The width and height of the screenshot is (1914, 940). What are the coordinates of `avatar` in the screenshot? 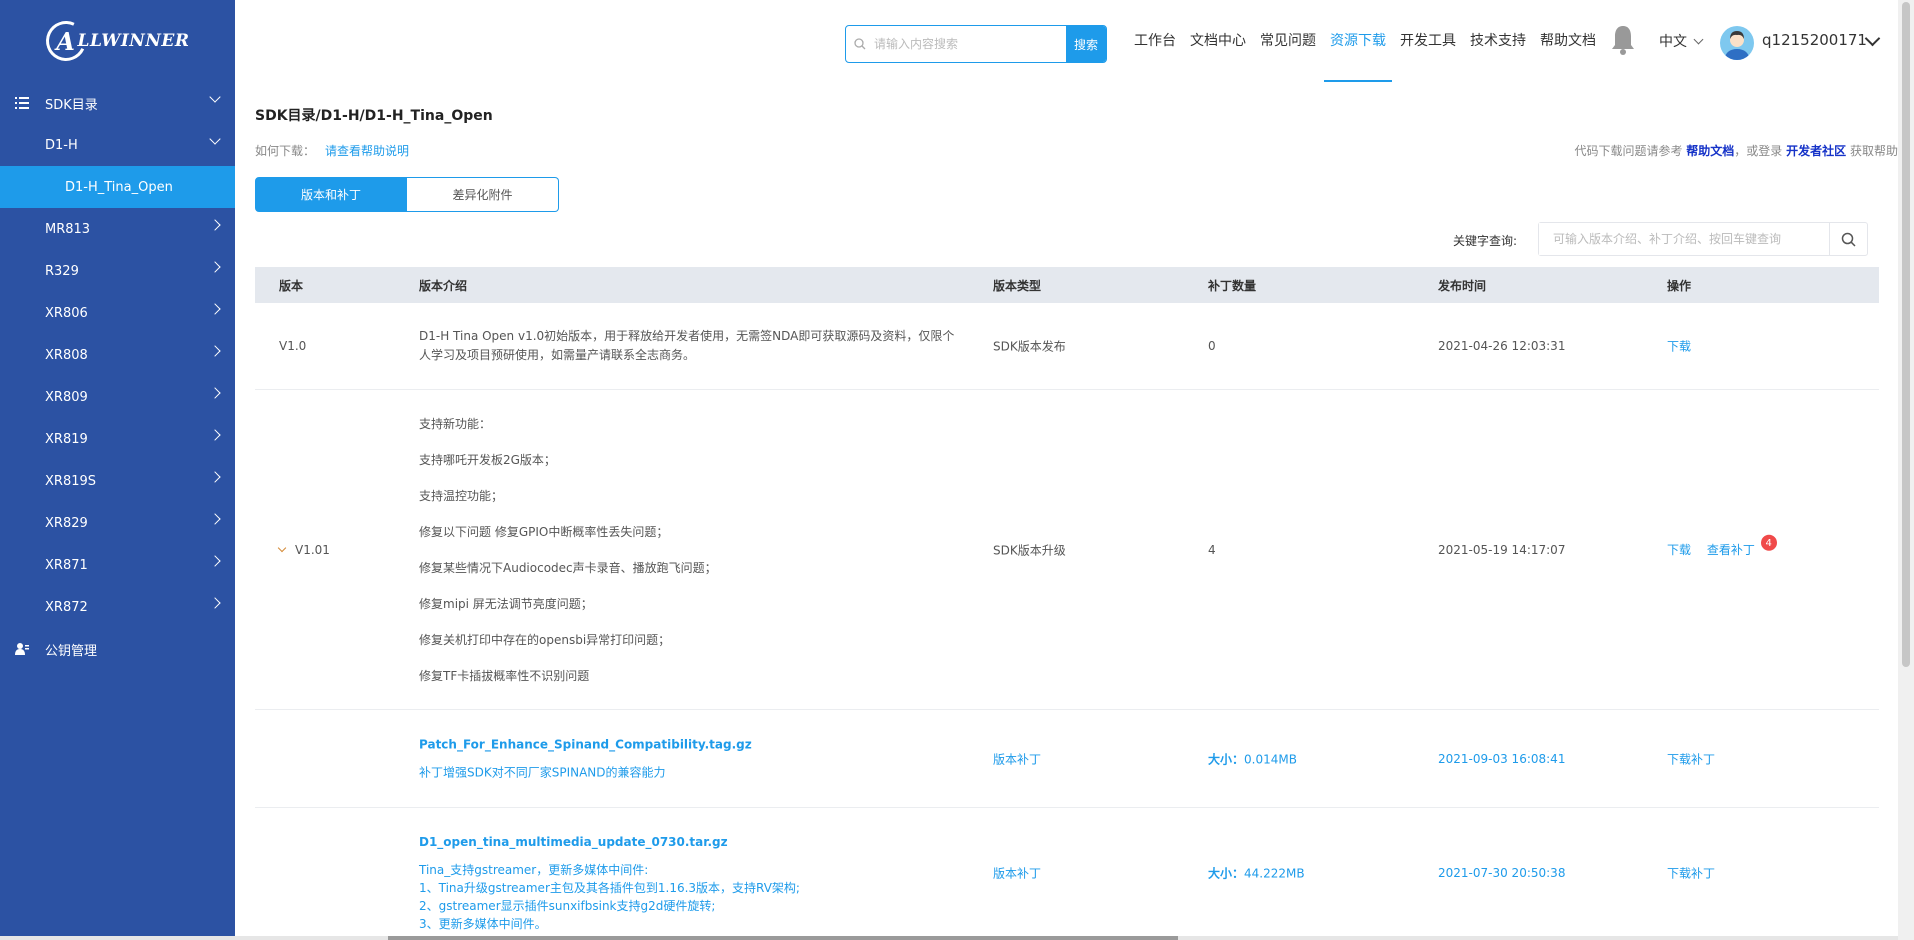 It's located at (1737, 43).